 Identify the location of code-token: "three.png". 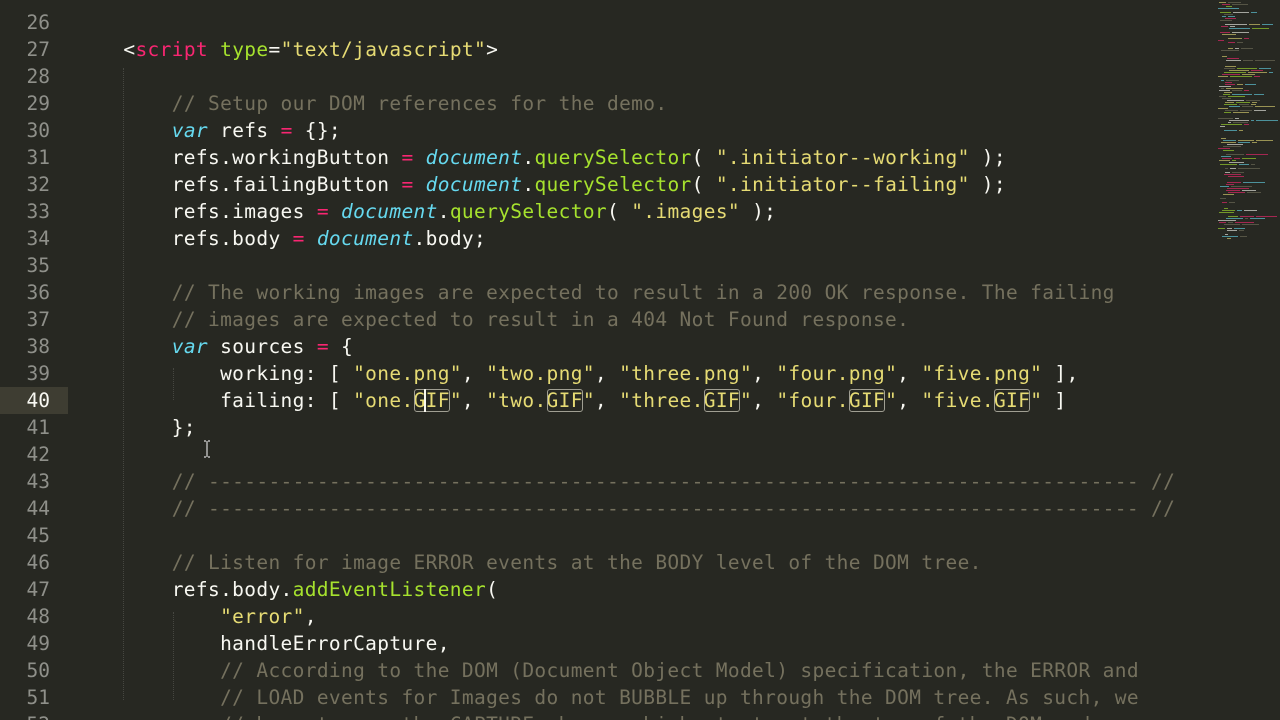
(686, 373).